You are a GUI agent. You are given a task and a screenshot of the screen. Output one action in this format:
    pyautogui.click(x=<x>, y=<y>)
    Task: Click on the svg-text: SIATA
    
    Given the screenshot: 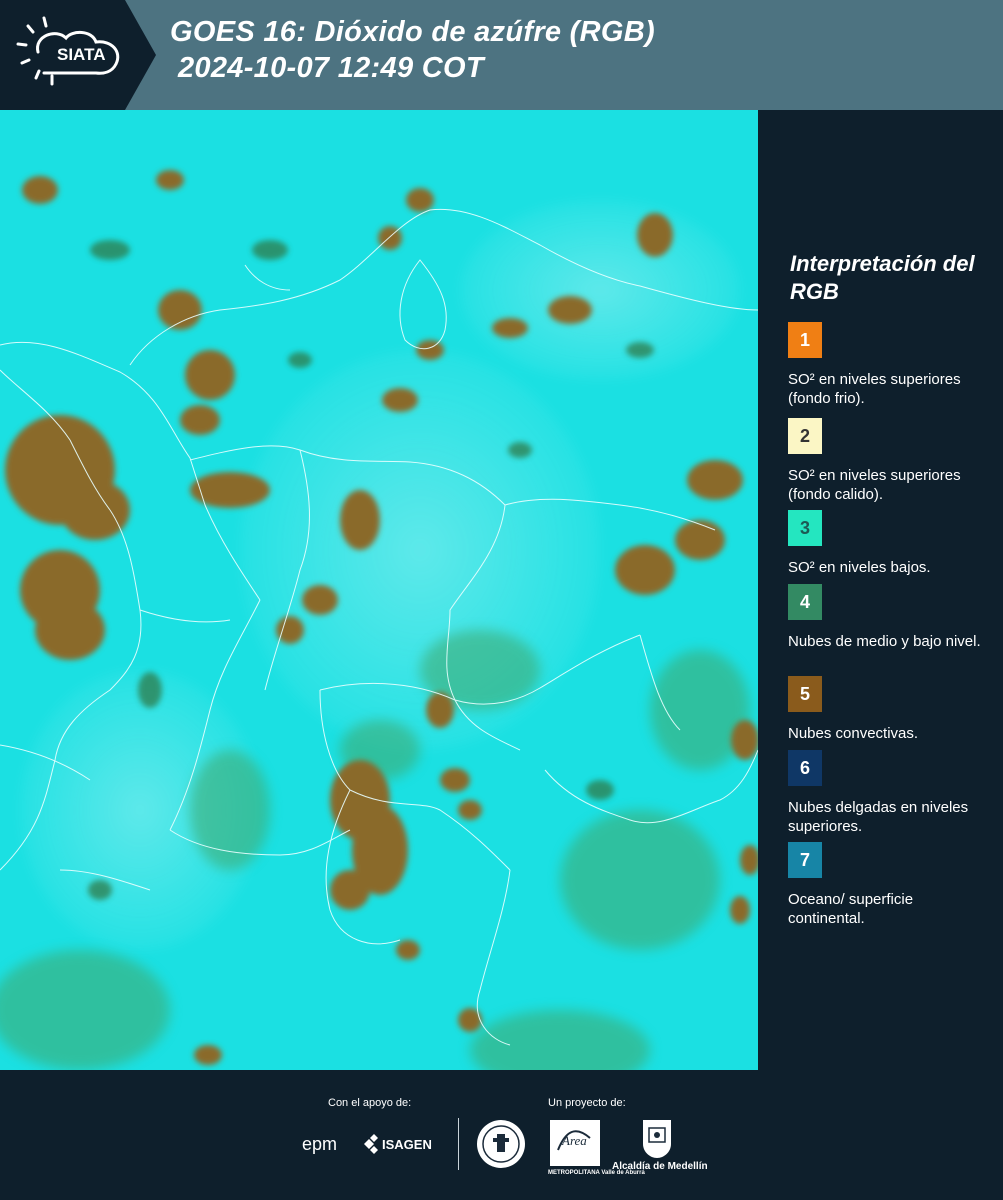 What is the action you would take?
    pyautogui.click(x=81, y=54)
    